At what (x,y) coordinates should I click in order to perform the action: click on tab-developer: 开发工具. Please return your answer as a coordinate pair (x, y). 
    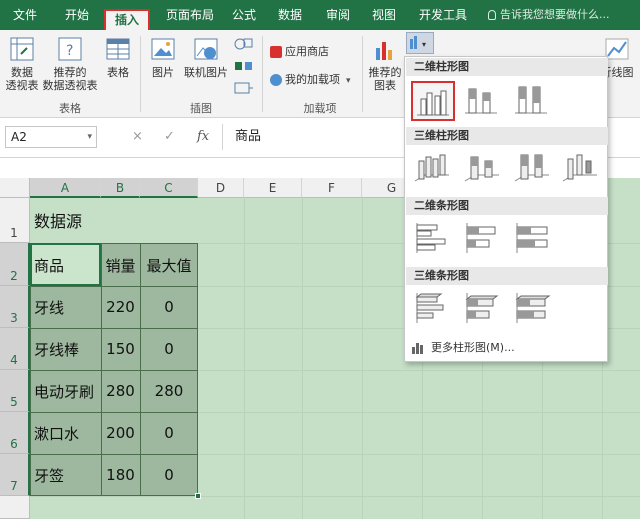
    Looking at the image, I should click on (443, 15).